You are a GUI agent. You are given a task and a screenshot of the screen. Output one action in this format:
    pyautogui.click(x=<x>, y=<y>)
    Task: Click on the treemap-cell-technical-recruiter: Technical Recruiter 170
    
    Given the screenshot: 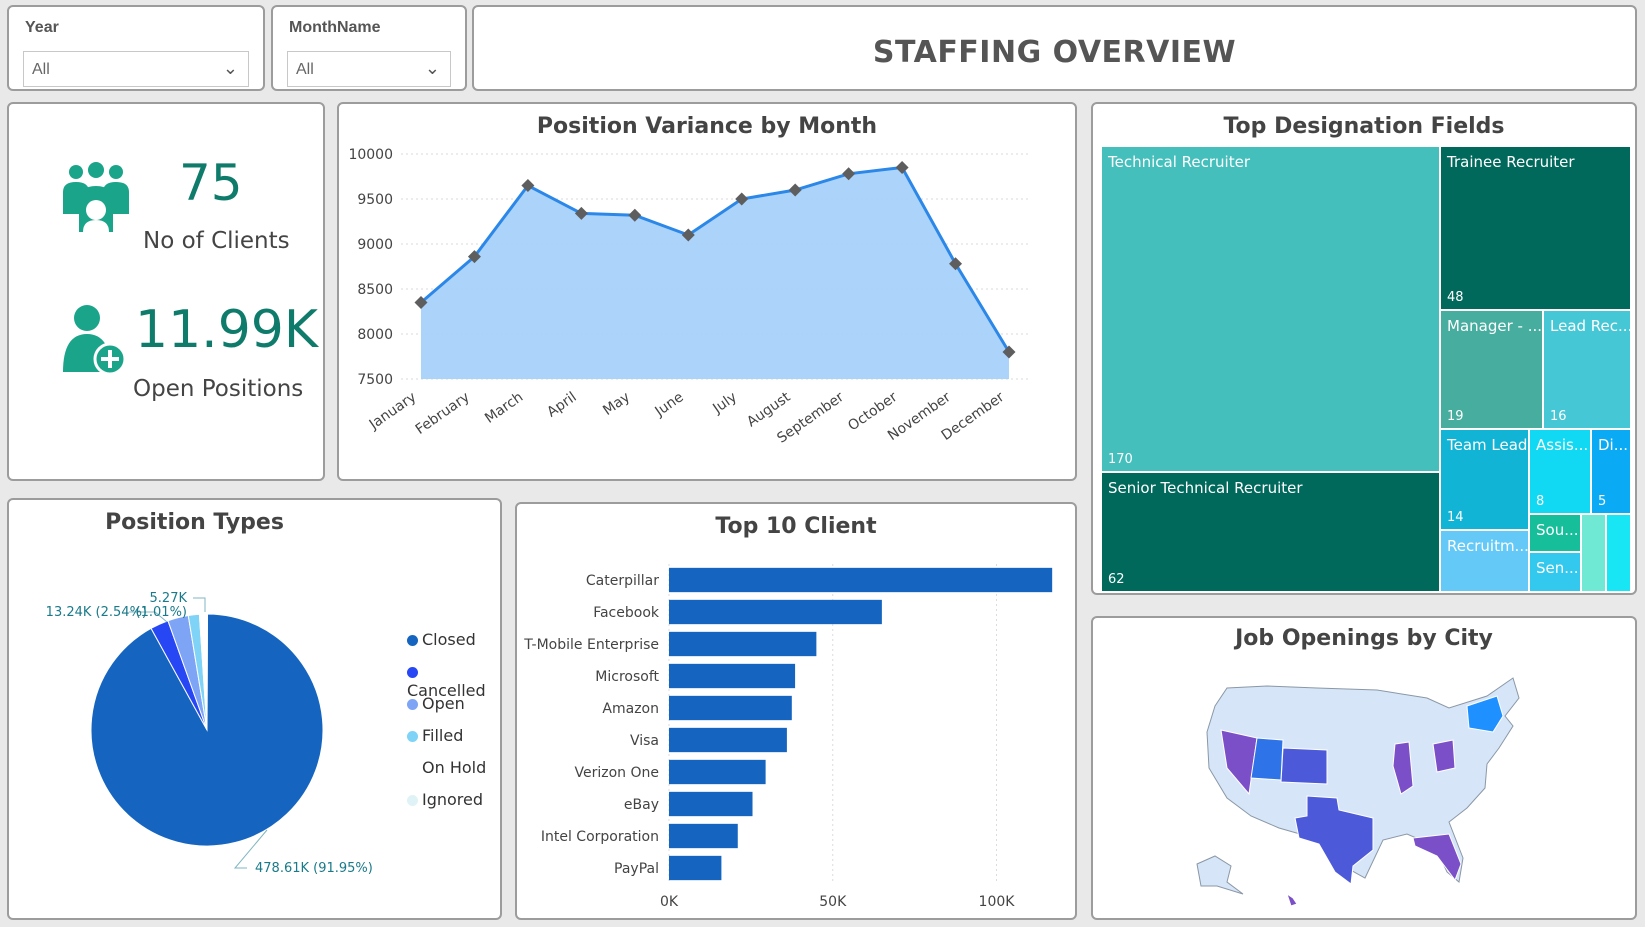 What is the action you would take?
    pyautogui.click(x=1270, y=309)
    